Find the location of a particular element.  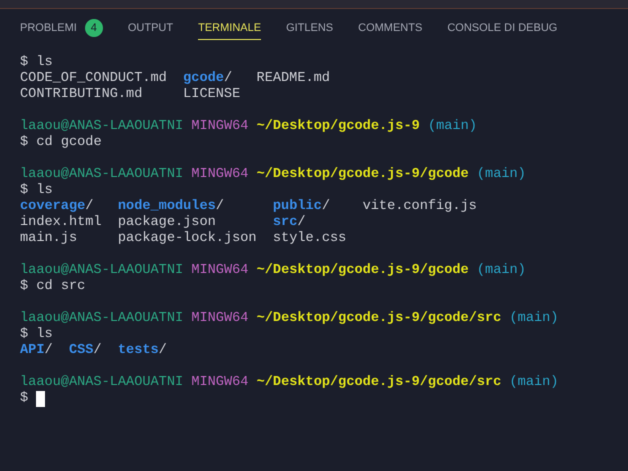

file-name: CONTRIBUTING.md is located at coordinates (82, 95).